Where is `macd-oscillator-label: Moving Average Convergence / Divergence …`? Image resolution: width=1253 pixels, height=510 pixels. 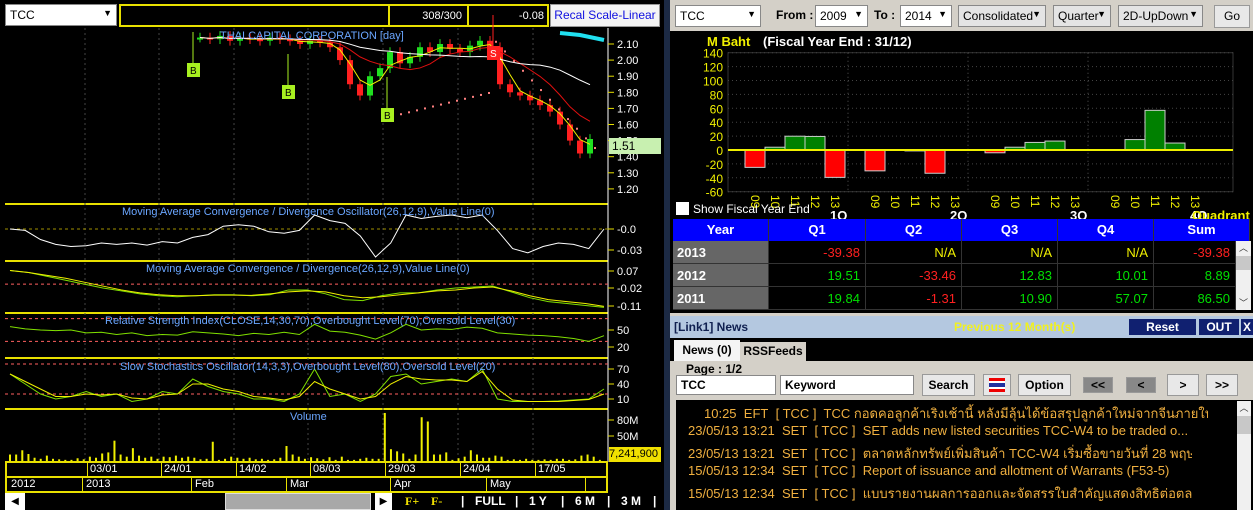 macd-oscillator-label: Moving Average Convergence / Divergence … is located at coordinates (308, 212).